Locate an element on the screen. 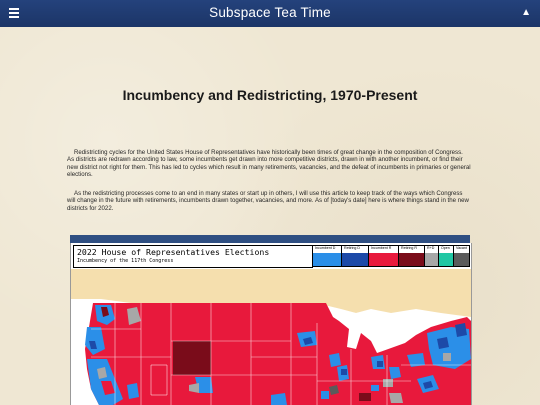  top-navigation-bar: Subspace Tea Time ▲ is located at coordinates (270, 13).